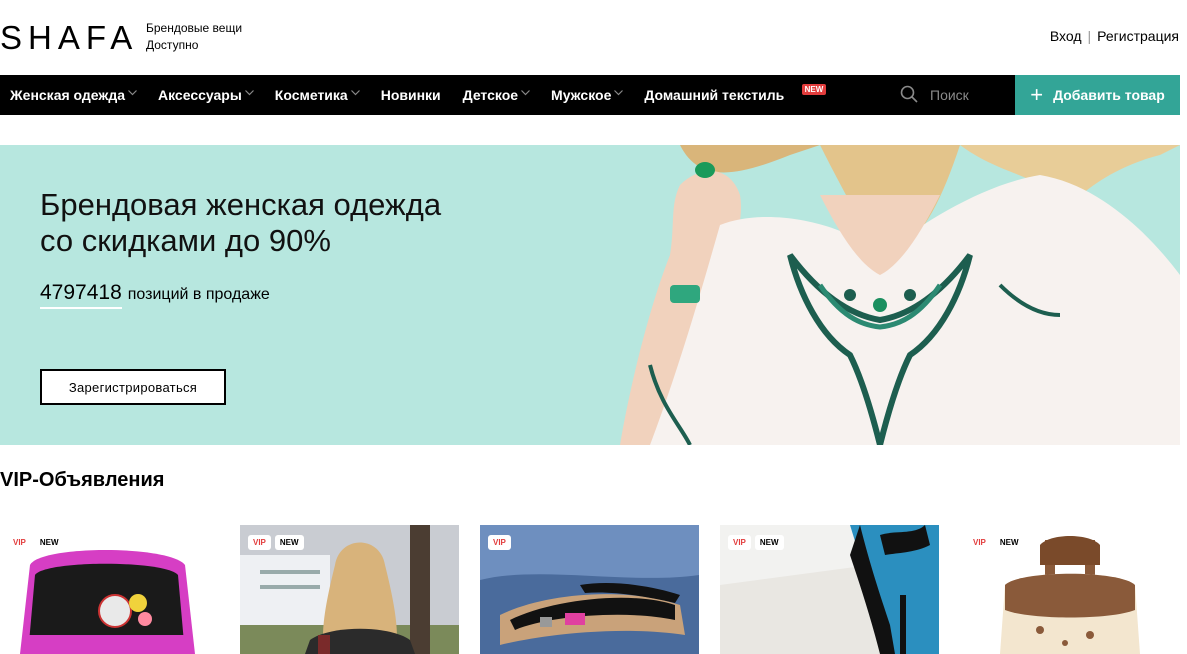  I want to click on nav-item-accessories: Аксессуары, so click(206, 95).